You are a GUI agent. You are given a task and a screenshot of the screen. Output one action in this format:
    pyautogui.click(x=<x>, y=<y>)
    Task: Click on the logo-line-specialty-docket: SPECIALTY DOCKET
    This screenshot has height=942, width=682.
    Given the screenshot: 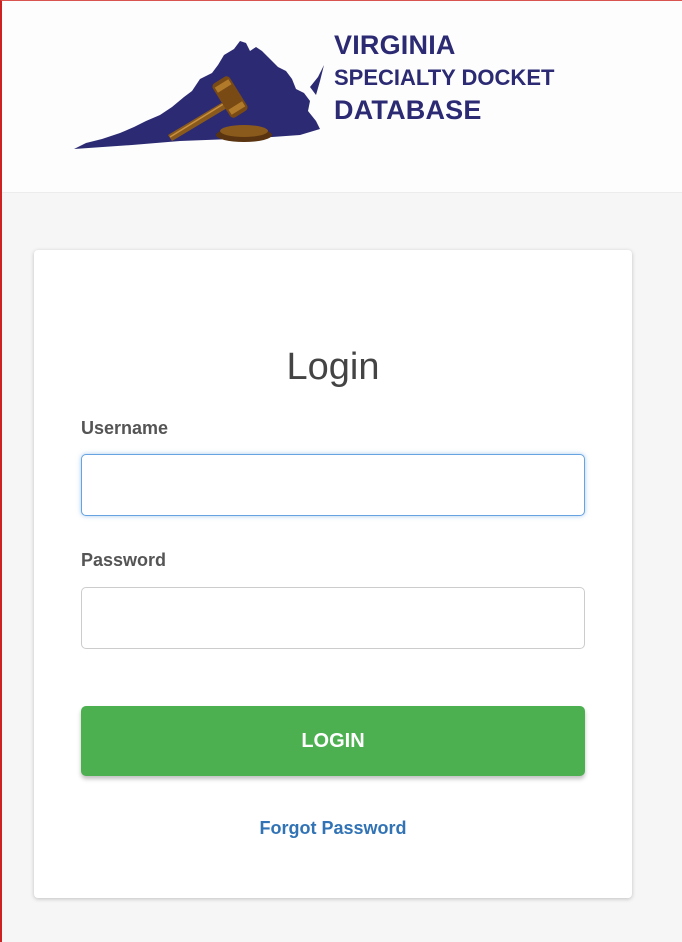 What is the action you would take?
    pyautogui.click(x=444, y=77)
    